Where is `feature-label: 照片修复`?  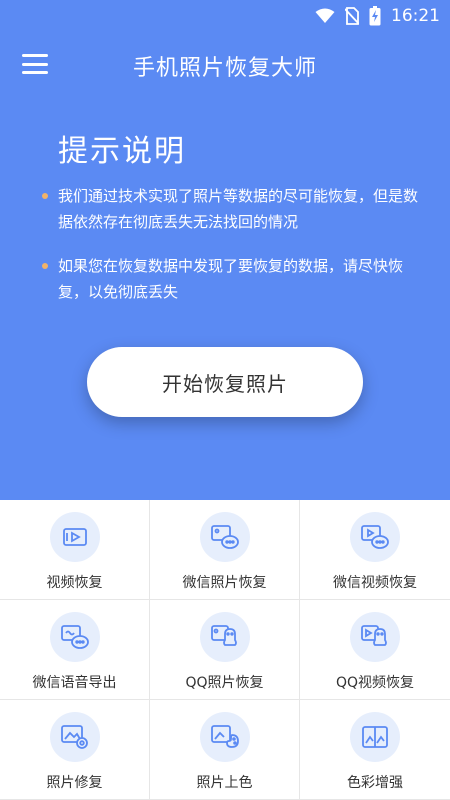
feature-label: 照片修复 is located at coordinates (74, 783).